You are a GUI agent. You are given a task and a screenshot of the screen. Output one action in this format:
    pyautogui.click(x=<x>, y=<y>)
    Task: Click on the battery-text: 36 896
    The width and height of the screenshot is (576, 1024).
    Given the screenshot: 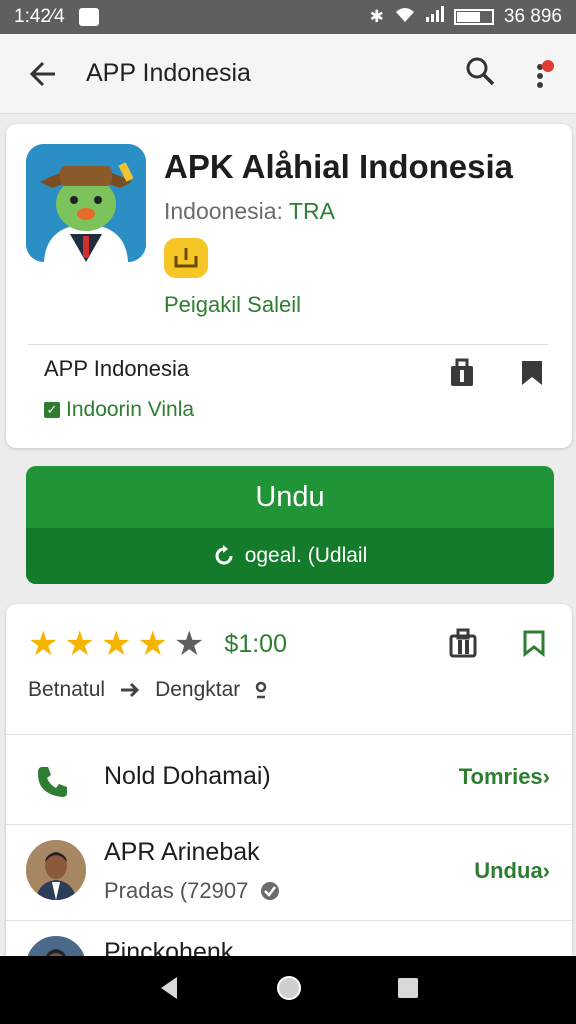 What is the action you would take?
    pyautogui.click(x=532, y=16)
    